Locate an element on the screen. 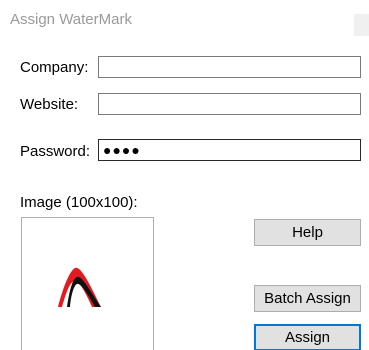 The width and height of the screenshot is (369, 350). window-title: Assign WaterMark is located at coordinates (71, 19).